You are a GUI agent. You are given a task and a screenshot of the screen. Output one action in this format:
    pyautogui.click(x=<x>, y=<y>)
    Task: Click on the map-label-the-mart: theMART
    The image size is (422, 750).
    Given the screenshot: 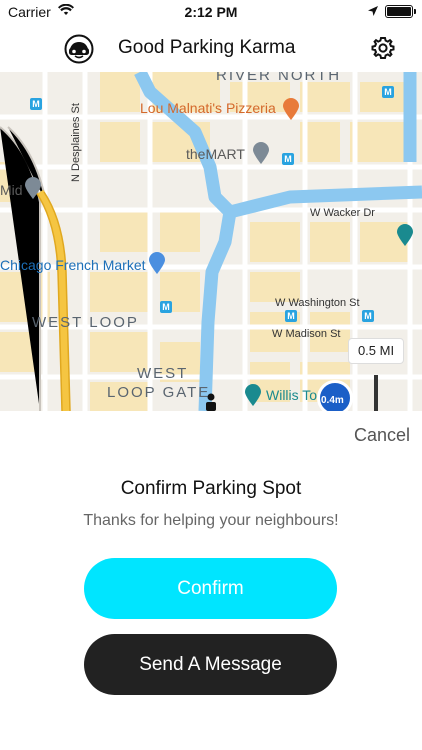 What is the action you would take?
    pyautogui.click(x=215, y=154)
    